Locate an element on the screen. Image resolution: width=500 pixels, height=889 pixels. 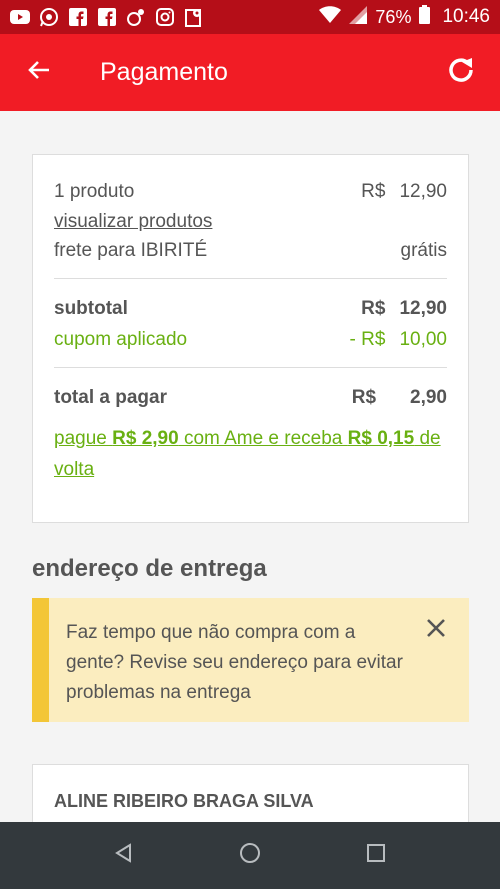
product-price: R$ 12,90 is located at coordinates (404, 192).